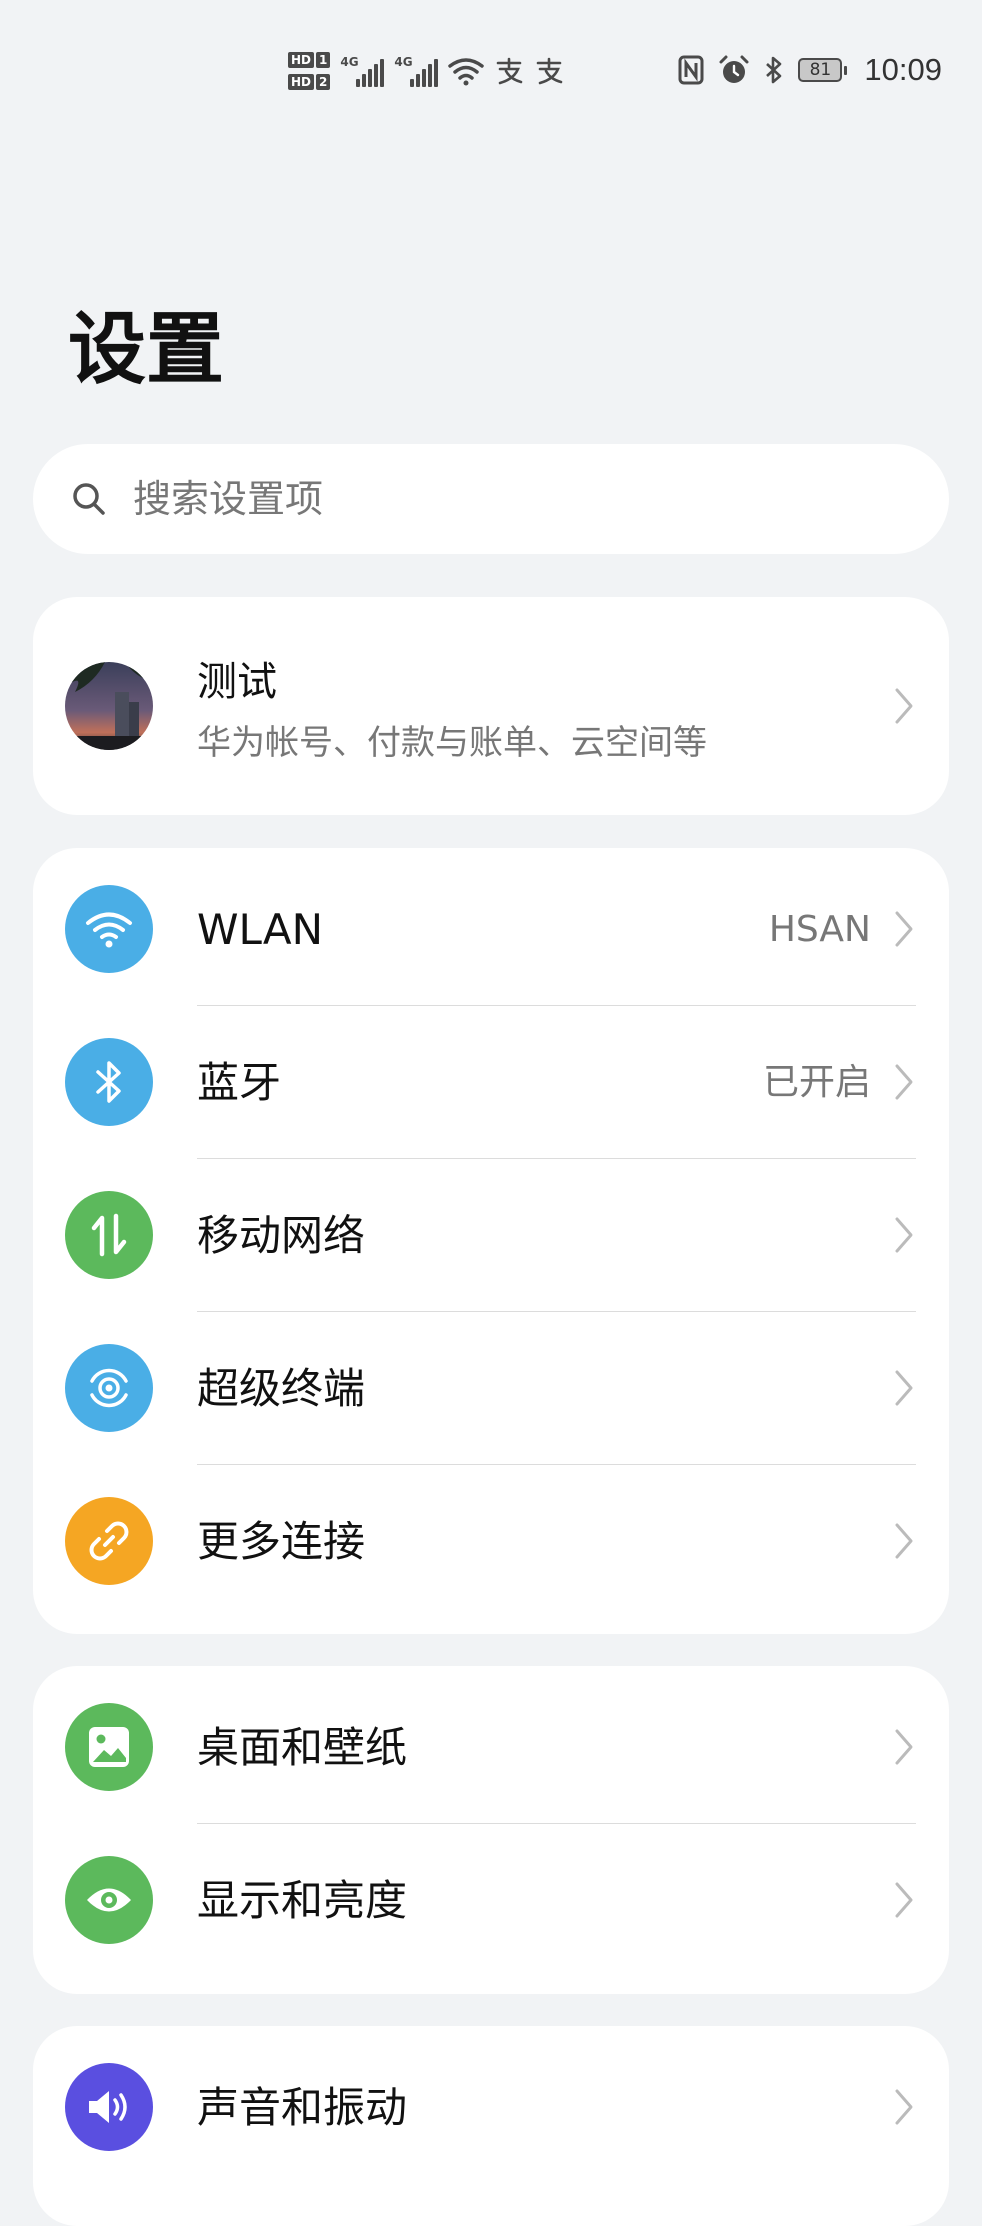 The image size is (982, 2226). What do you see at coordinates (109, 706) in the screenshot?
I see `avatar` at bounding box center [109, 706].